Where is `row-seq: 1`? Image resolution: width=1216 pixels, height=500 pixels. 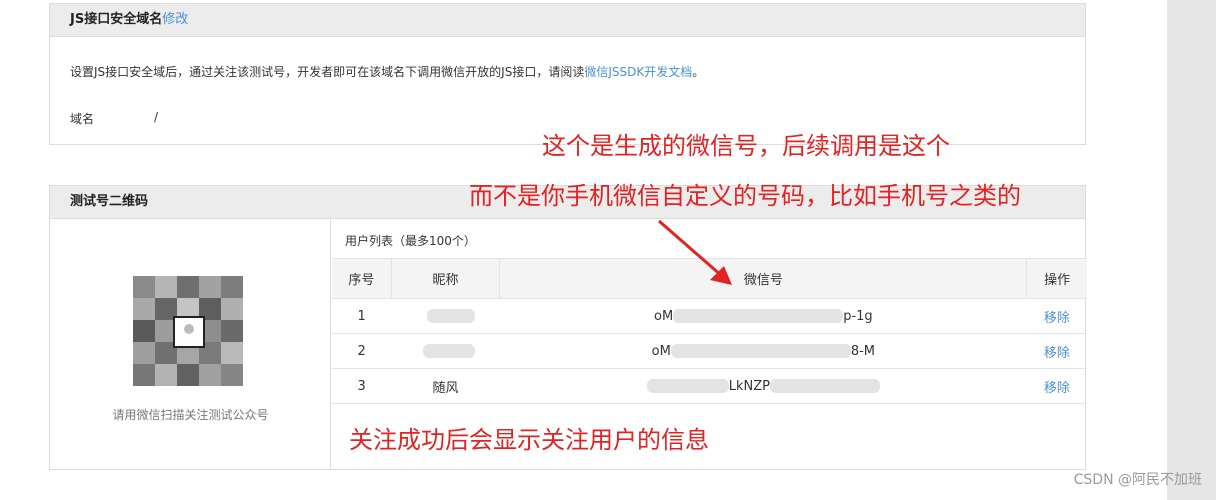 row-seq: 1 is located at coordinates (362, 316).